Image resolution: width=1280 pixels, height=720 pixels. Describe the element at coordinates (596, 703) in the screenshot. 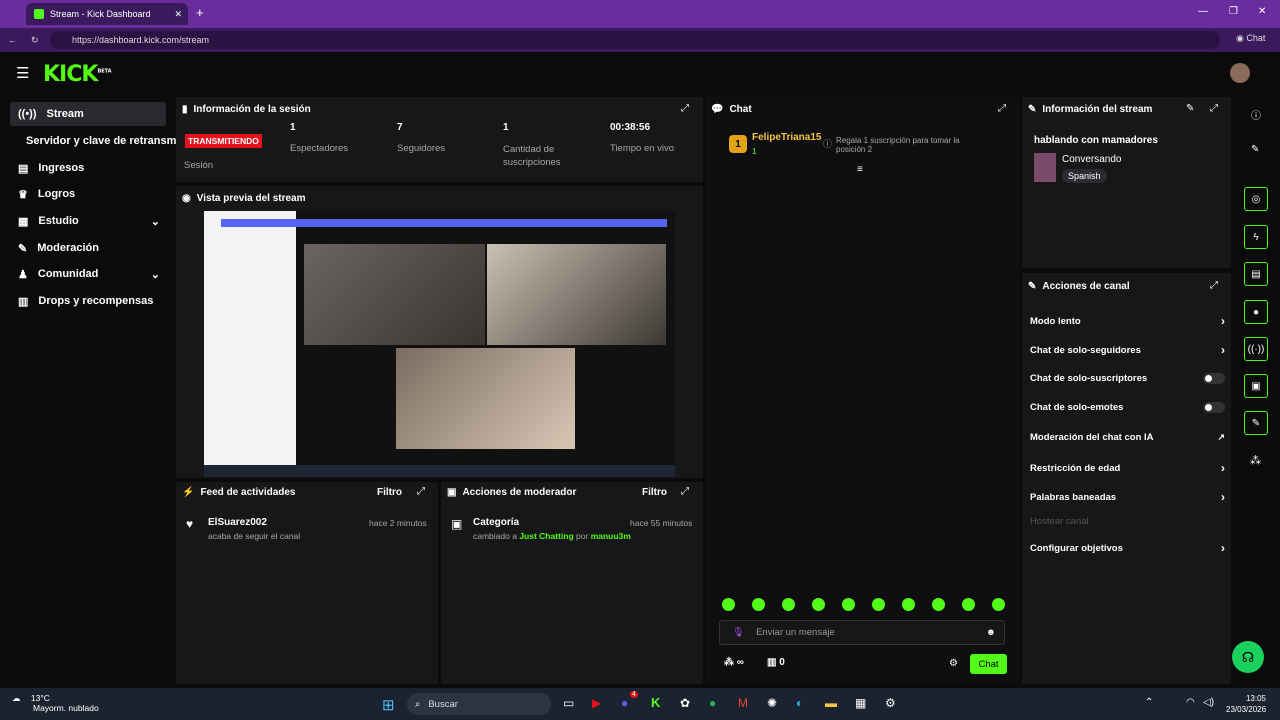

I see `youtube-icon: ▶` at that location.